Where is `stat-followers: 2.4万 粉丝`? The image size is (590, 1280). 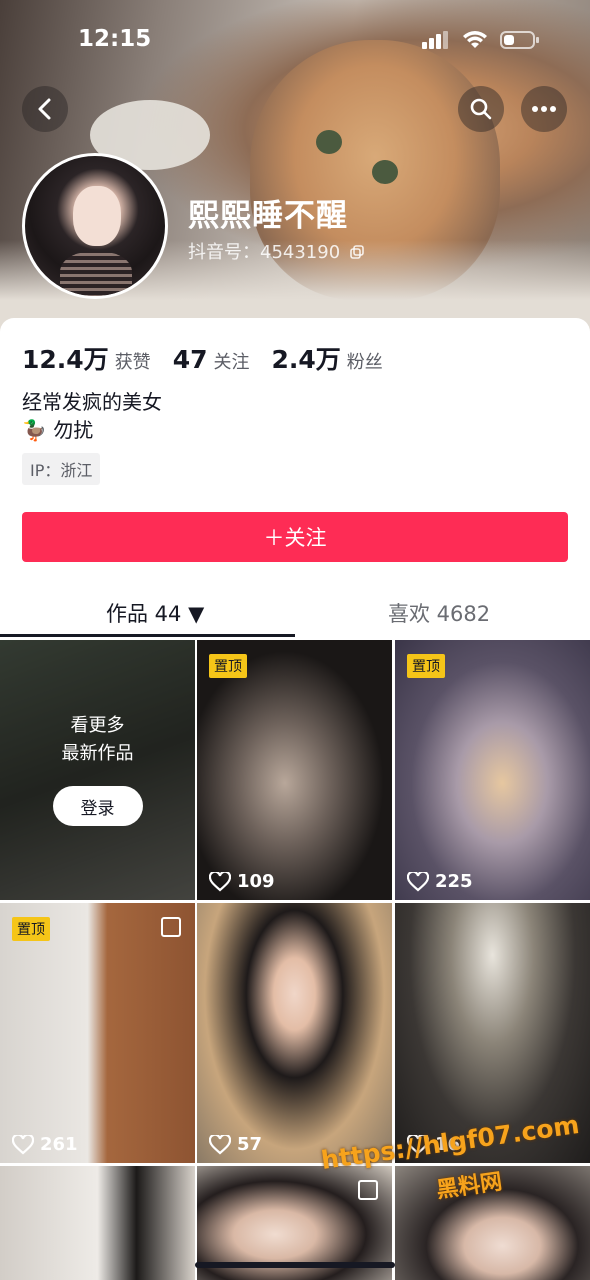
stat-followers: 2.4万 粉丝 is located at coordinates (326, 358).